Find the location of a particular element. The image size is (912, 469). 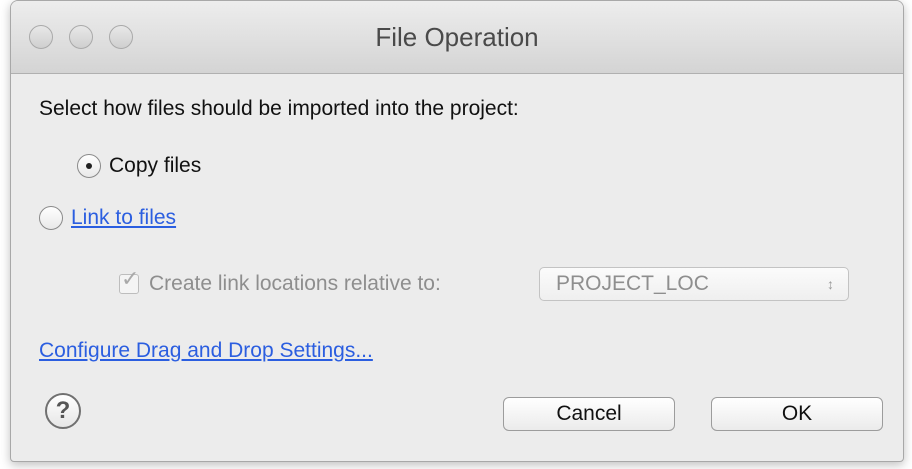

window-title: File Operation is located at coordinates (457, 37).